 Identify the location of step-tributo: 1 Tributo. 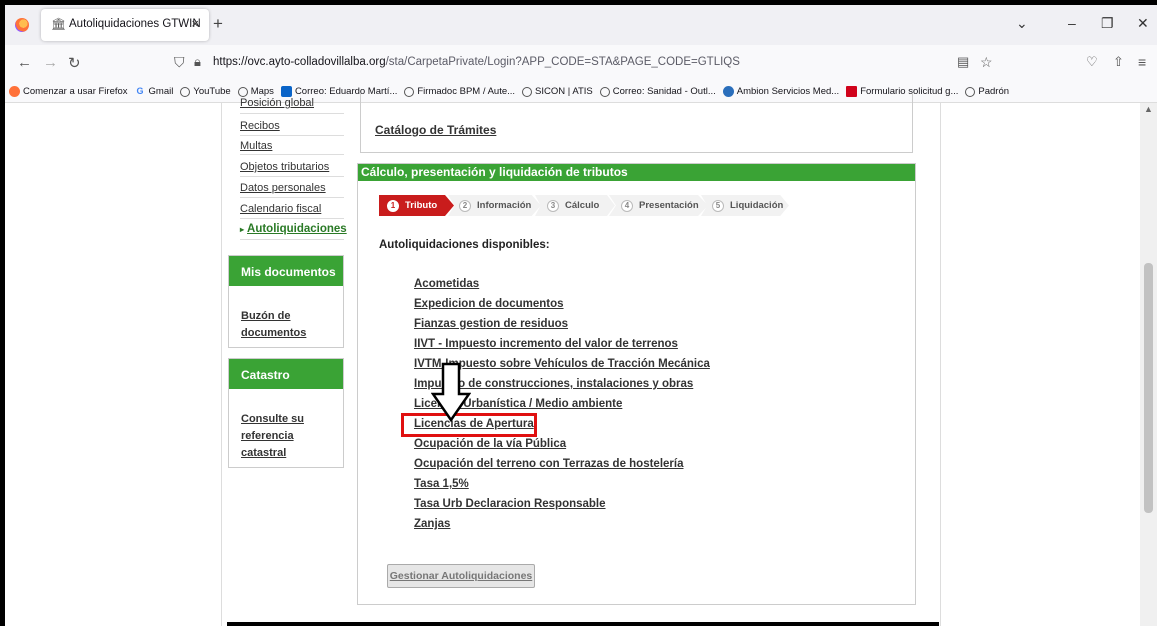
(416, 205).